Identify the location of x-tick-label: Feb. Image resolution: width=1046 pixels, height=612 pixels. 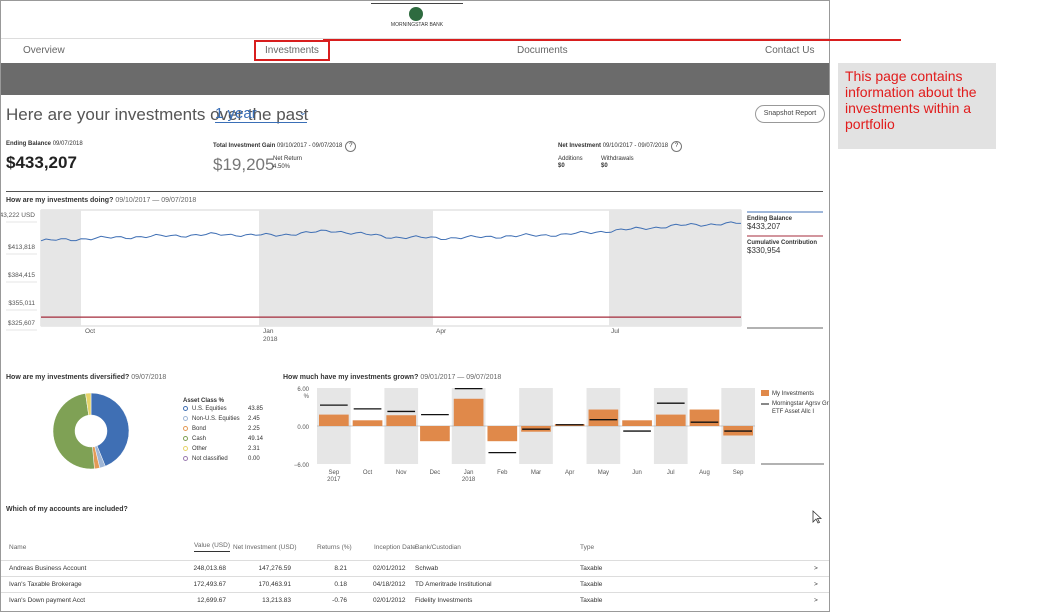
(502, 473).